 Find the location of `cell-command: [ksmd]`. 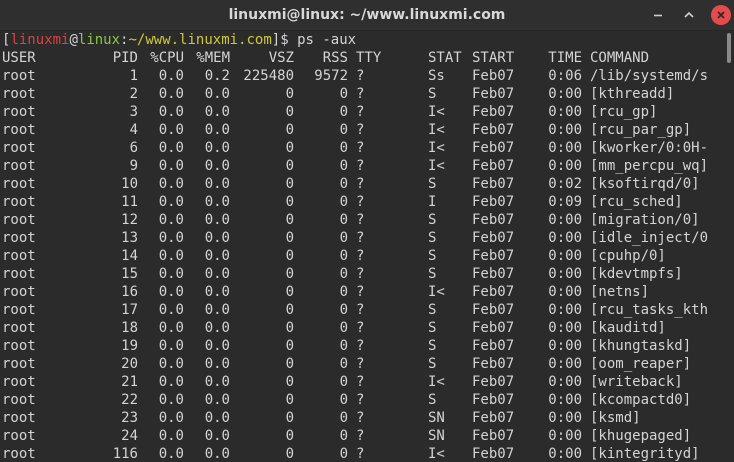

cell-command: [ksmd] is located at coordinates (615, 418).